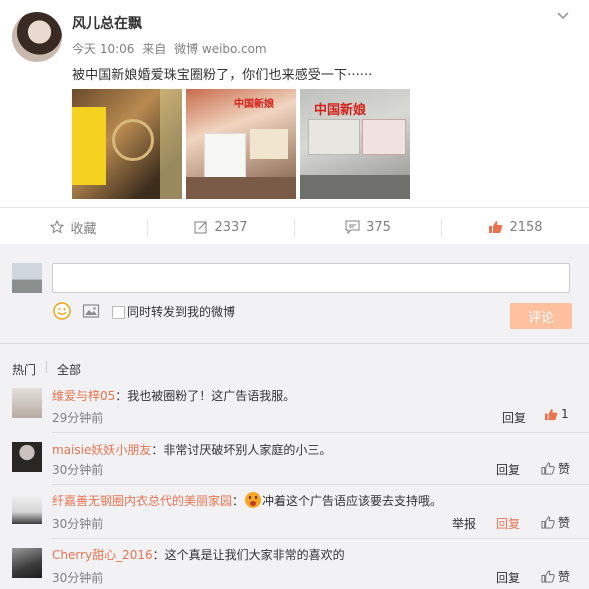  What do you see at coordinates (103, 49) in the screenshot?
I see `post-time: 今天 10:06` at bounding box center [103, 49].